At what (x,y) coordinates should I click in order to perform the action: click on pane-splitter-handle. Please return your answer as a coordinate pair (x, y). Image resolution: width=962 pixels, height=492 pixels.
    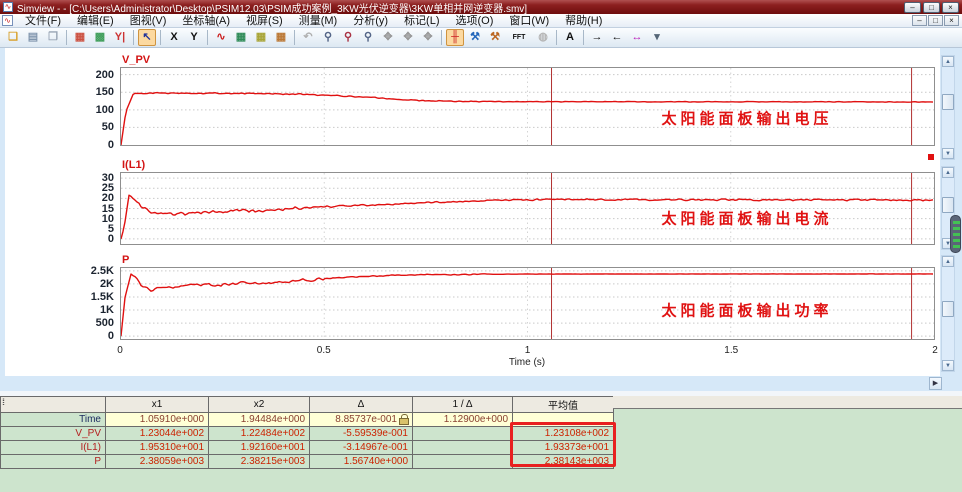
    Looking at the image, I should click on (955, 234).